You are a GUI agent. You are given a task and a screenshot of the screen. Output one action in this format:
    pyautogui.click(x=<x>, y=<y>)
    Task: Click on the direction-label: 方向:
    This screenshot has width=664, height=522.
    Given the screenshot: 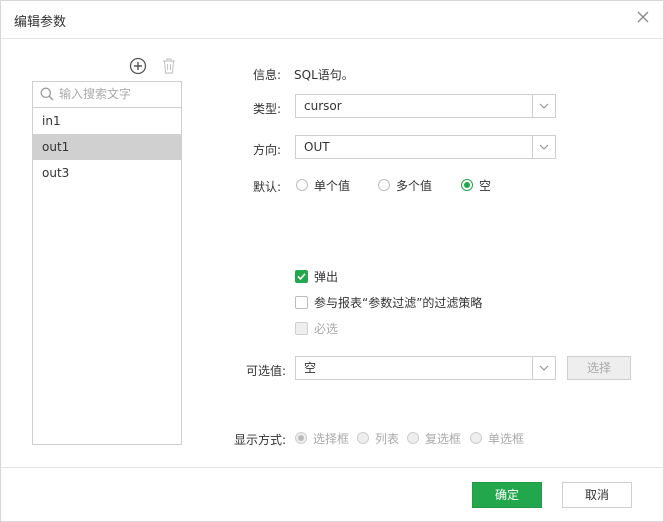 What is the action you would take?
    pyautogui.click(x=267, y=150)
    